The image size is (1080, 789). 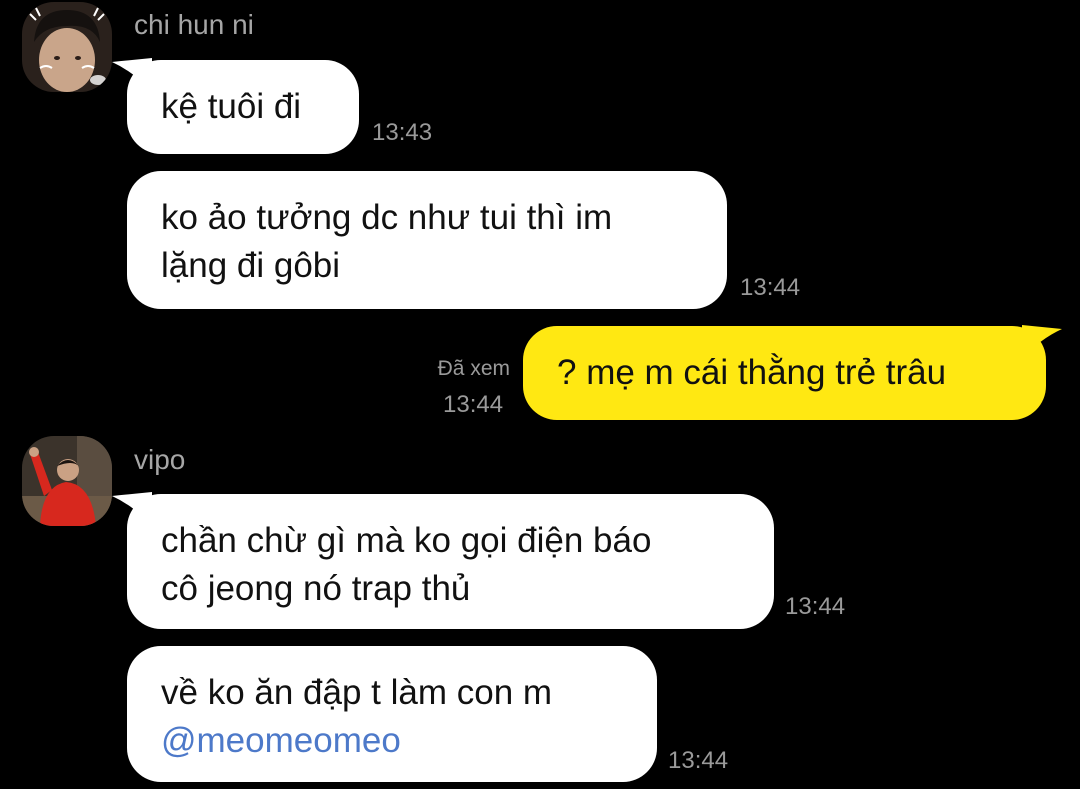 I want to click on message-text: ? mẹ m cái thằng trẻ trâu, so click(x=752, y=372).